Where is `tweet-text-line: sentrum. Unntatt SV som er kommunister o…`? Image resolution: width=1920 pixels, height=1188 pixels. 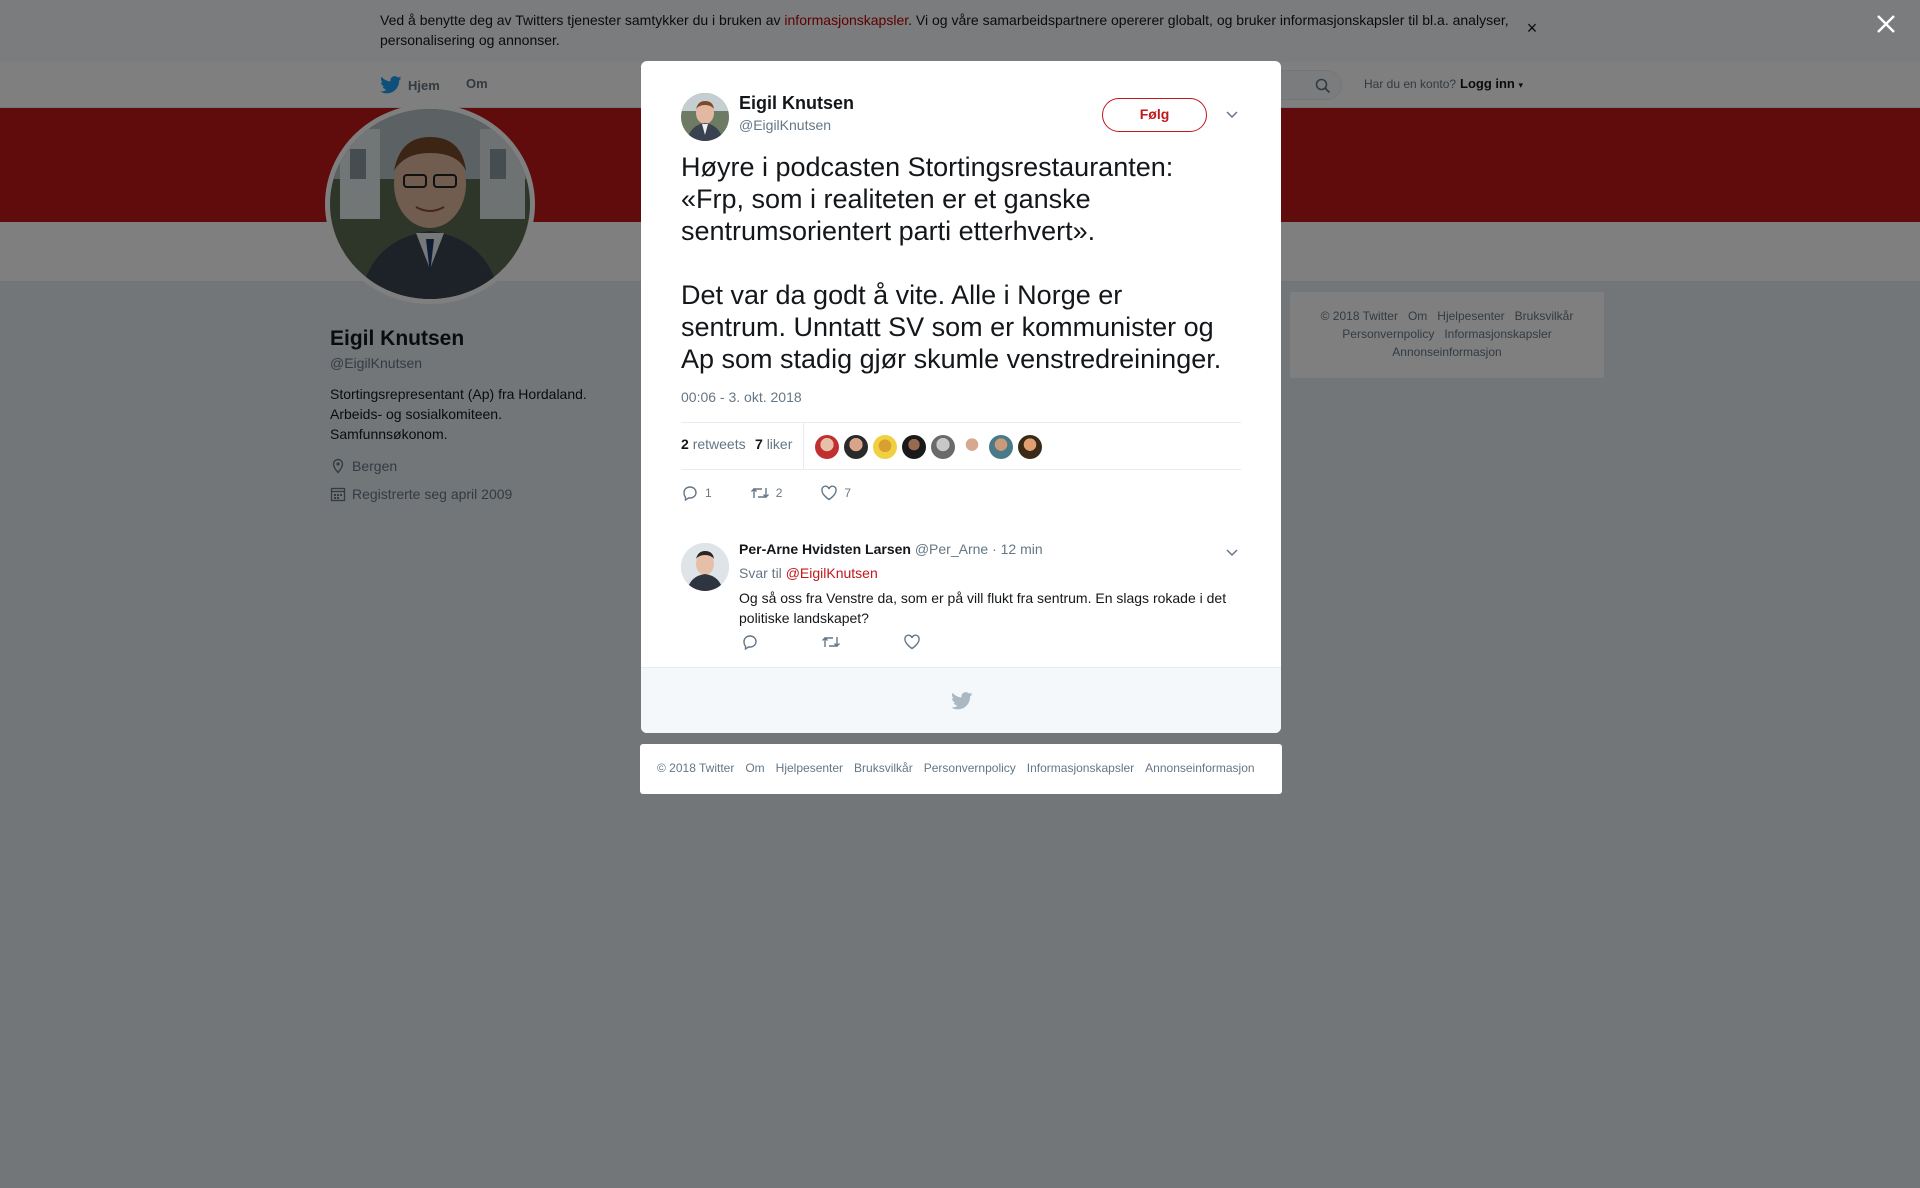 tweet-text-line: sentrum. Unntatt SV som er kommunister o… is located at coordinates (947, 327).